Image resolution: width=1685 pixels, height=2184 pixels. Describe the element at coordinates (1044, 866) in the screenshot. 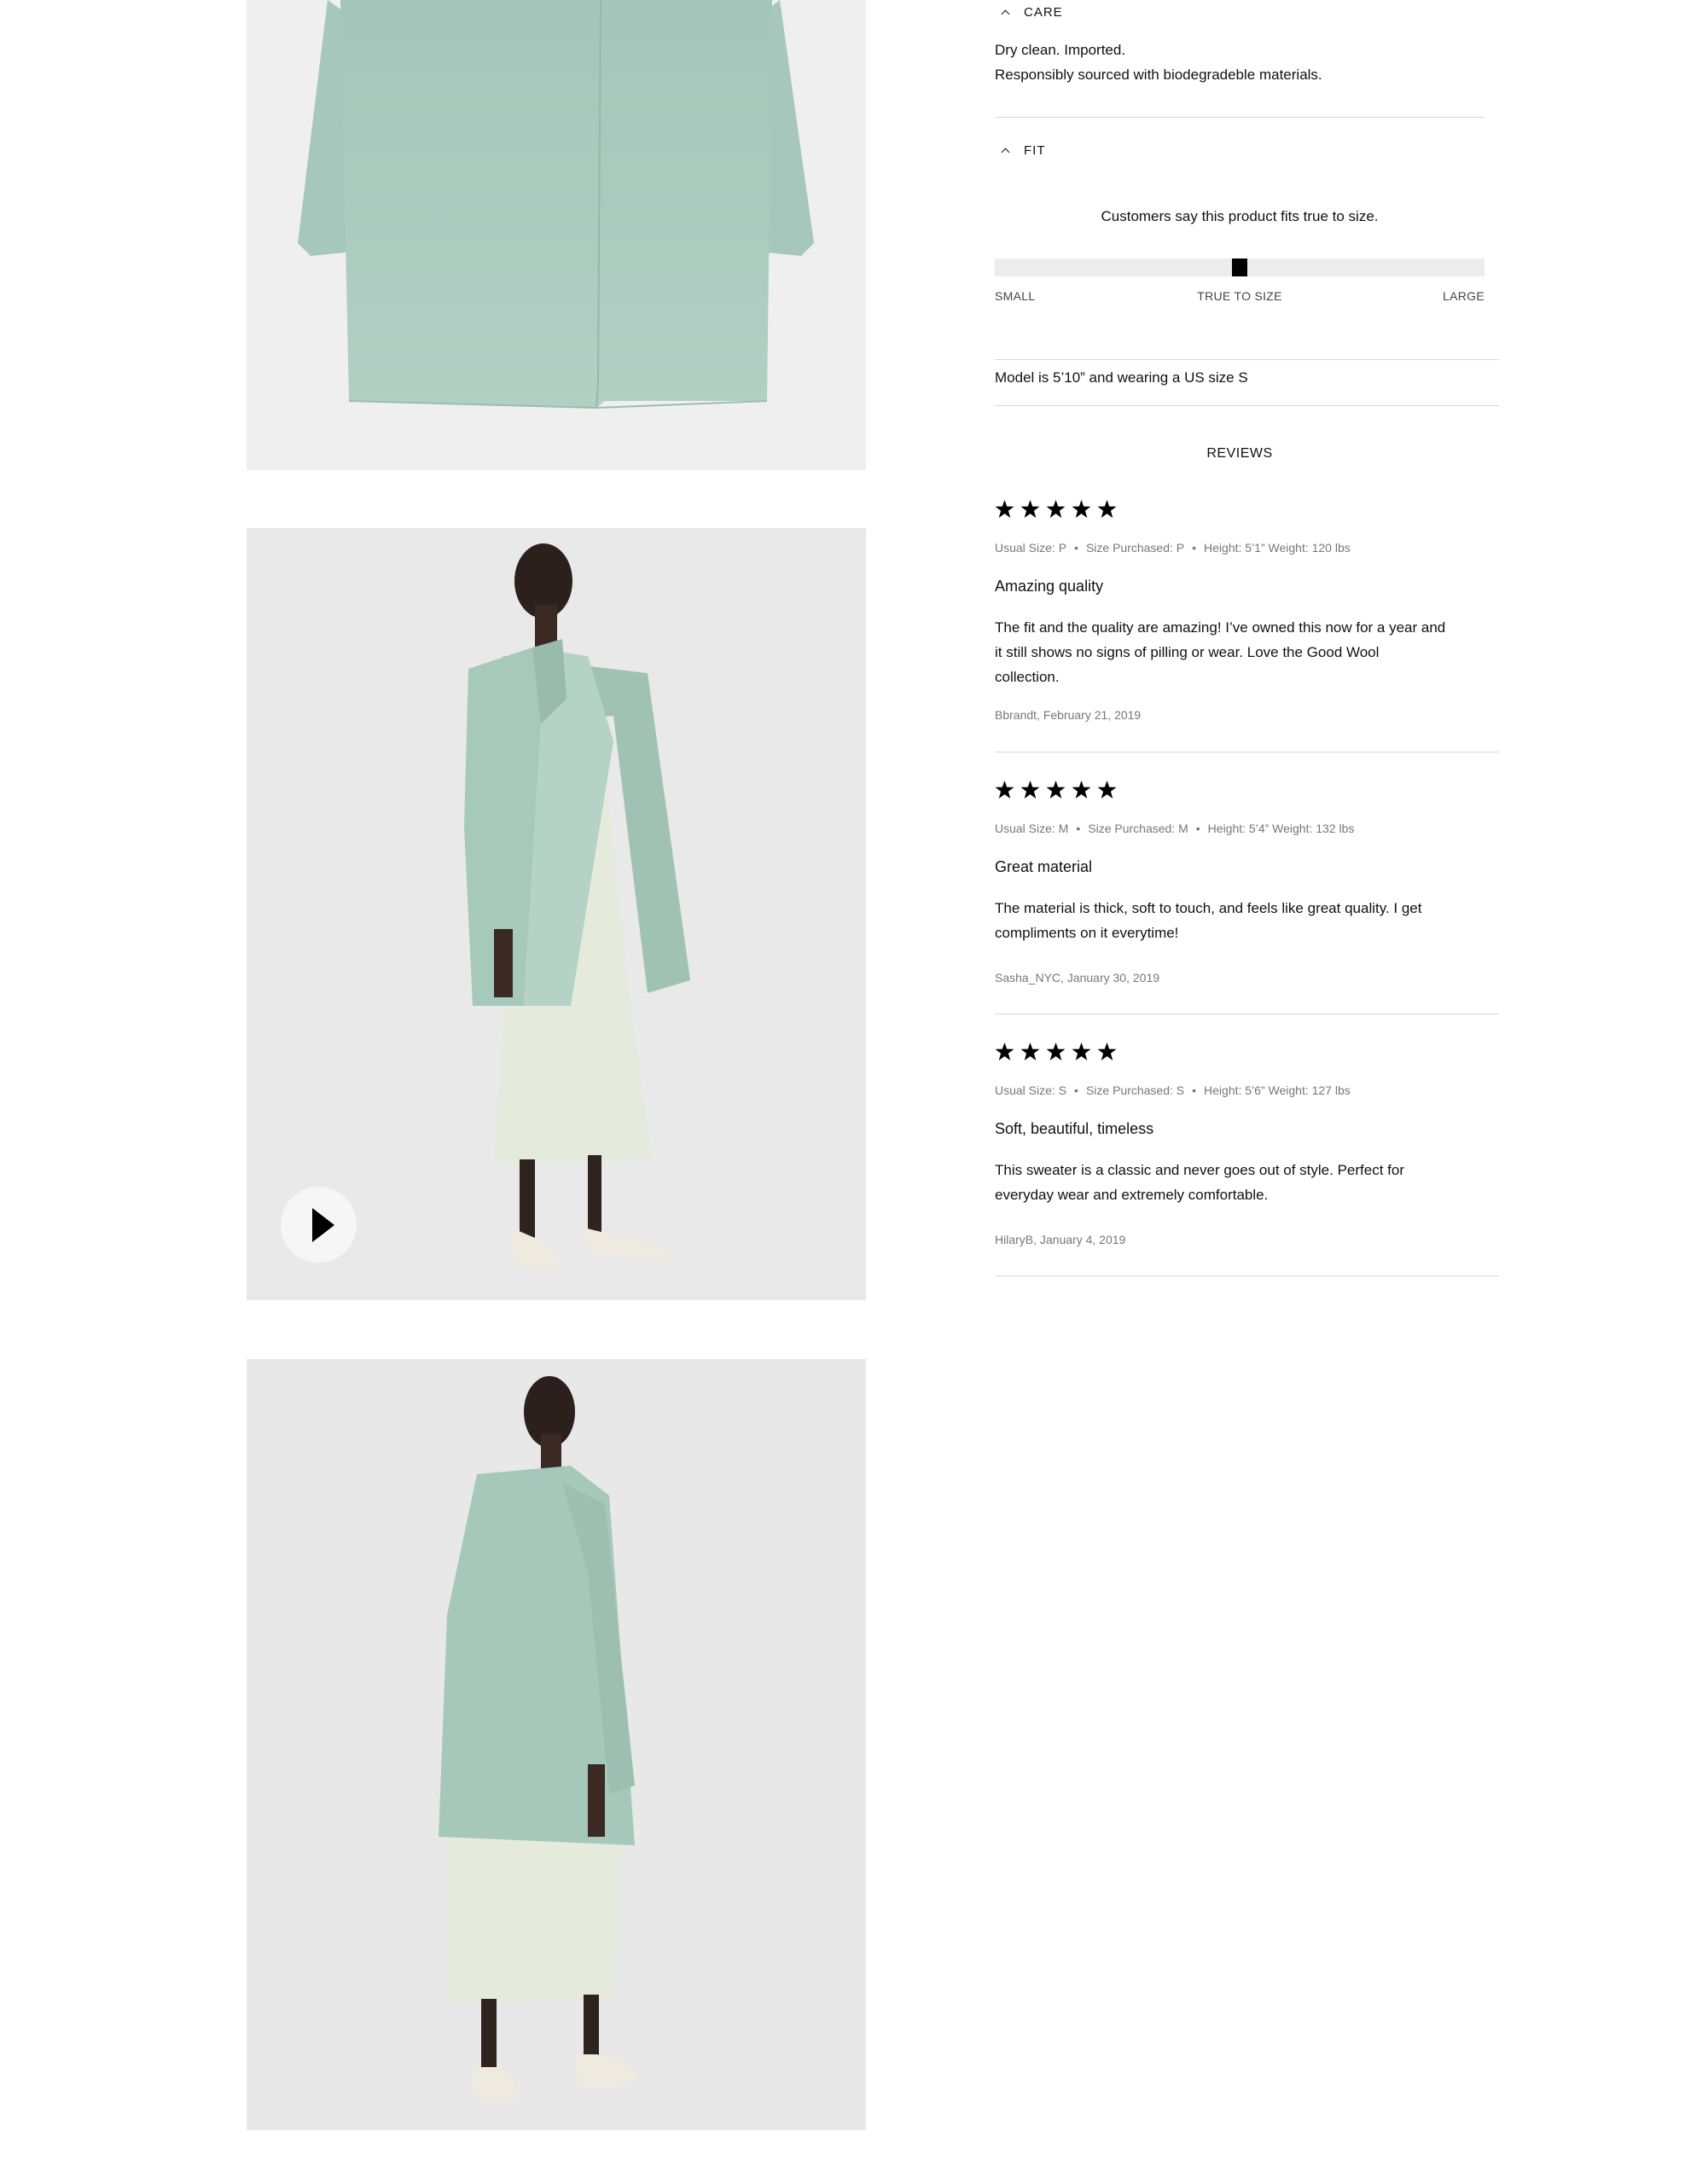

I see `review-title: Great material` at that location.